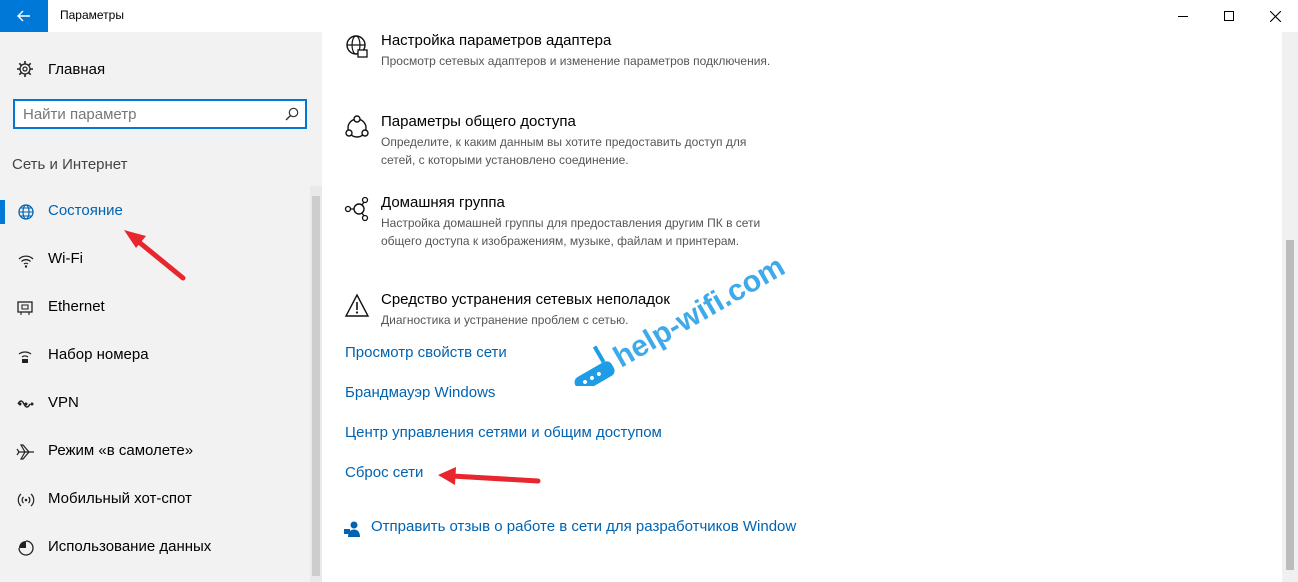  What do you see at coordinates (443, 202) in the screenshot?
I see `setting-title: Домашняя группа` at bounding box center [443, 202].